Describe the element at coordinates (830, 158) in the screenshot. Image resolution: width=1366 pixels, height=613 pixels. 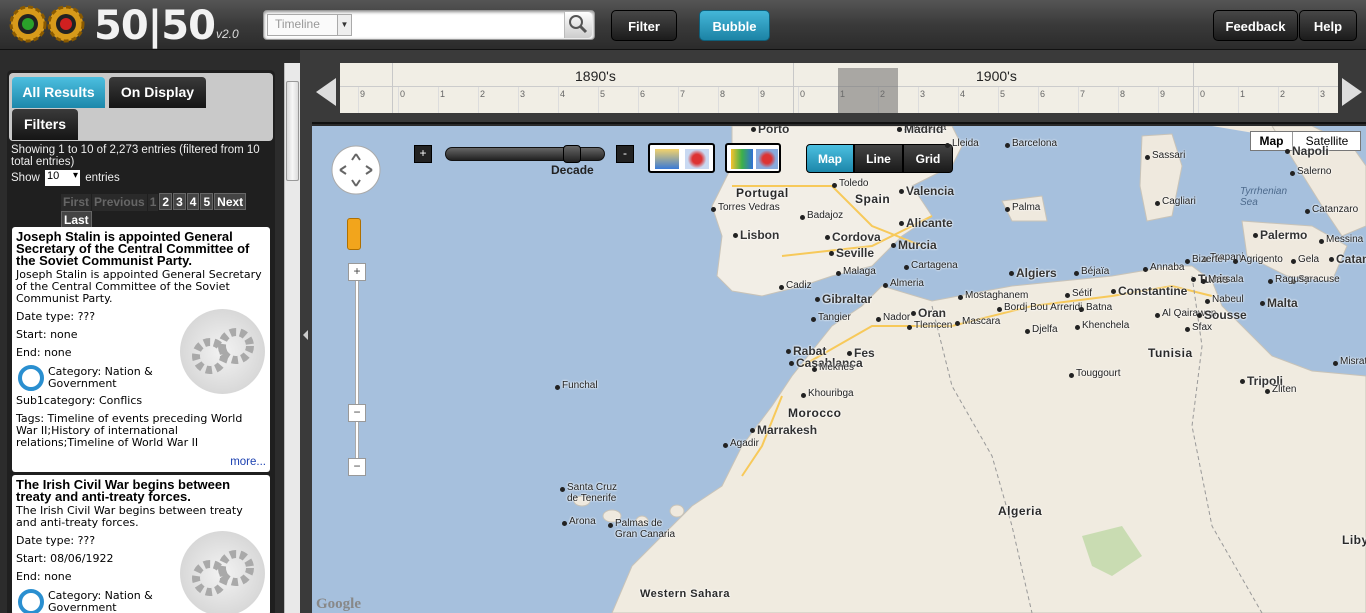
I see `view-map-button: Map` at that location.